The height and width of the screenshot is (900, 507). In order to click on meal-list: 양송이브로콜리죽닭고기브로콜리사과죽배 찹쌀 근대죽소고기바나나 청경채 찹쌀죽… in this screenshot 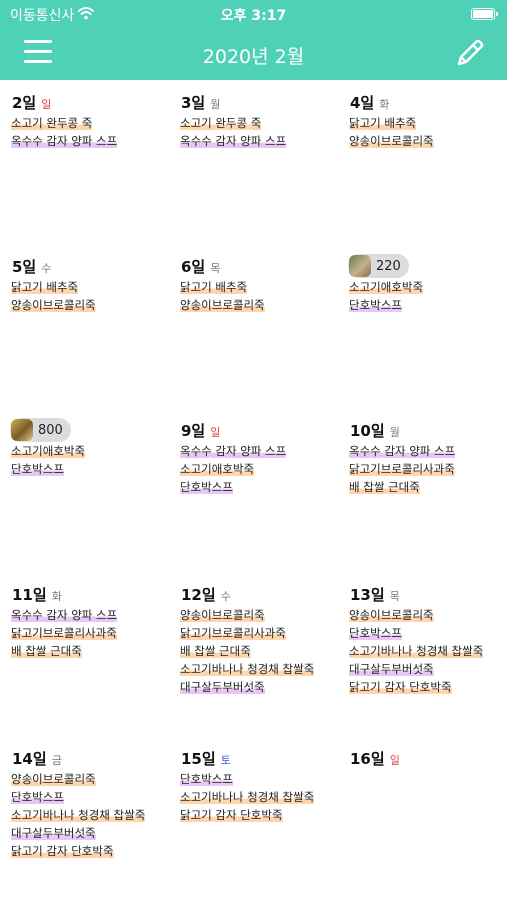, I will do `click(247, 653)`.